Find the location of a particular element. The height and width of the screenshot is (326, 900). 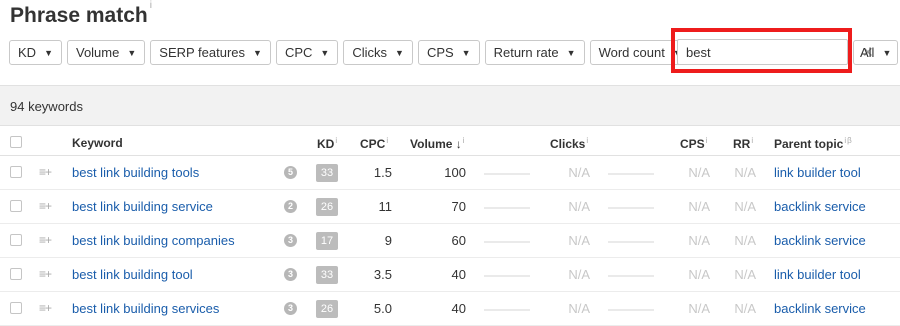

filter-cps: CPS ▼ is located at coordinates (448, 52).